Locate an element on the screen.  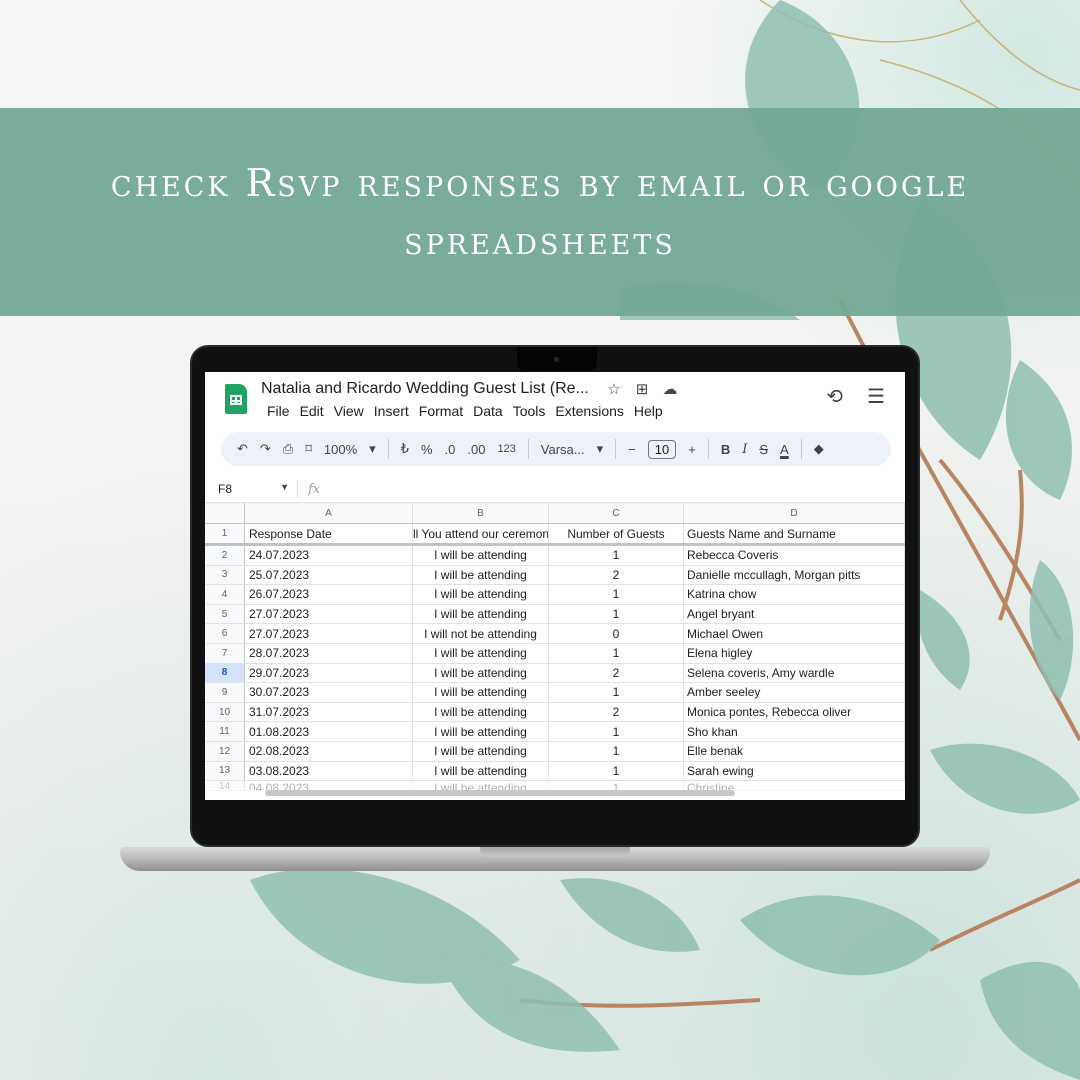
cloud-saved-icon: ☁ is located at coordinates (670, 389).